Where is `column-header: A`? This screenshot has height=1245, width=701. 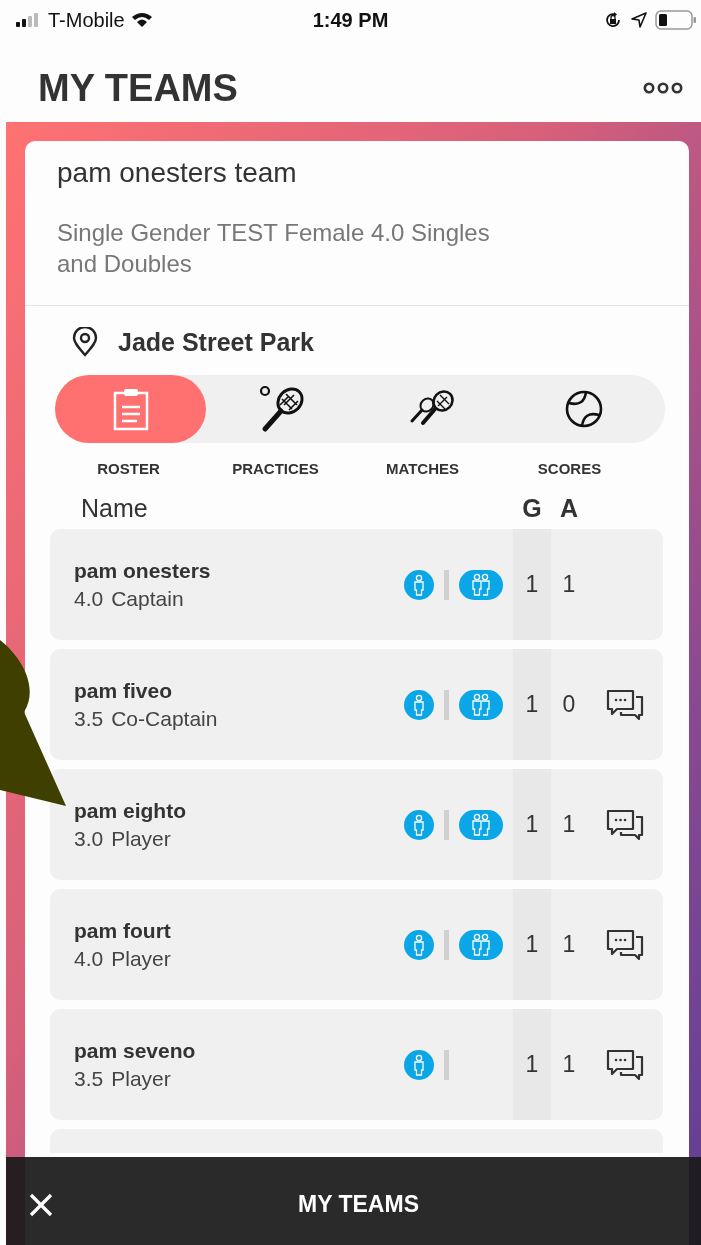 column-header: A is located at coordinates (569, 508).